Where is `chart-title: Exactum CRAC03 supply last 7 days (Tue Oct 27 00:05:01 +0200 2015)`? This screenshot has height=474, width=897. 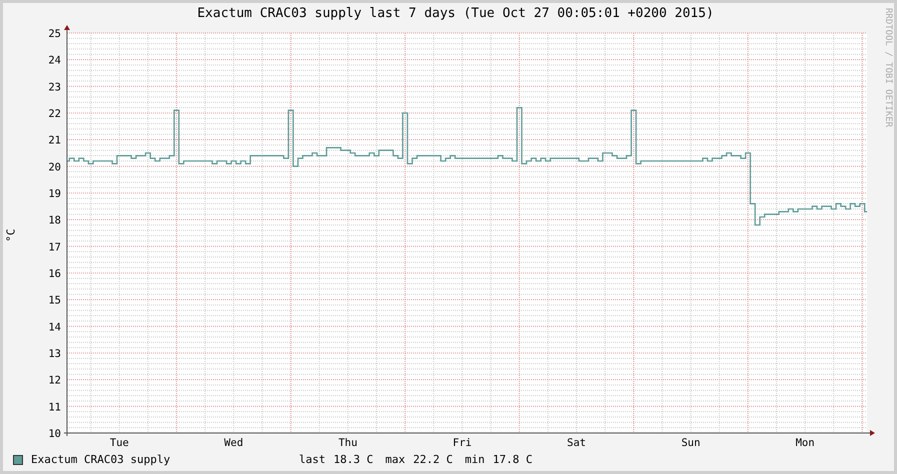 chart-title: Exactum CRAC03 supply last 7 days (Tue Oct 27 00:05:01 +0200 2015) is located at coordinates (455, 13).